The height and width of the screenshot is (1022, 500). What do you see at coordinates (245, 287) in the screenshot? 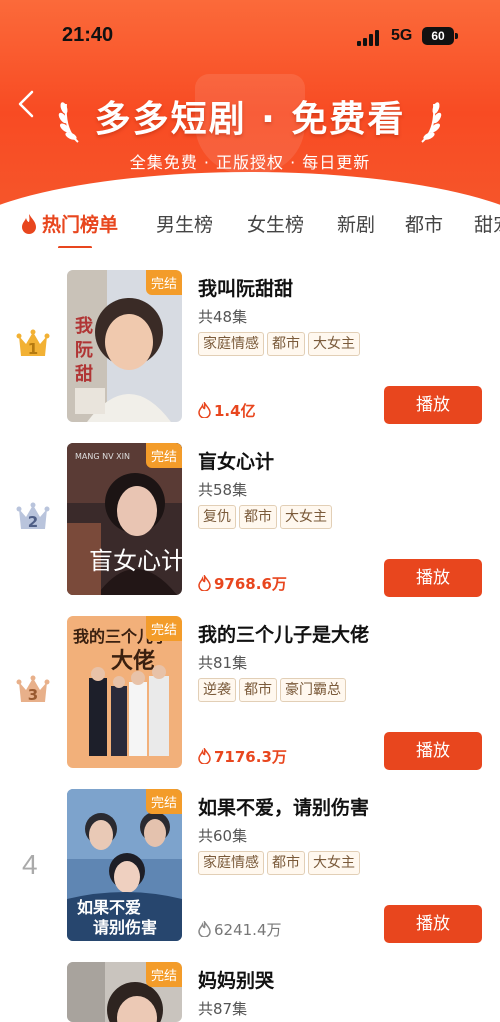
I see `drama-title: 我叫阮甜甜` at bounding box center [245, 287].